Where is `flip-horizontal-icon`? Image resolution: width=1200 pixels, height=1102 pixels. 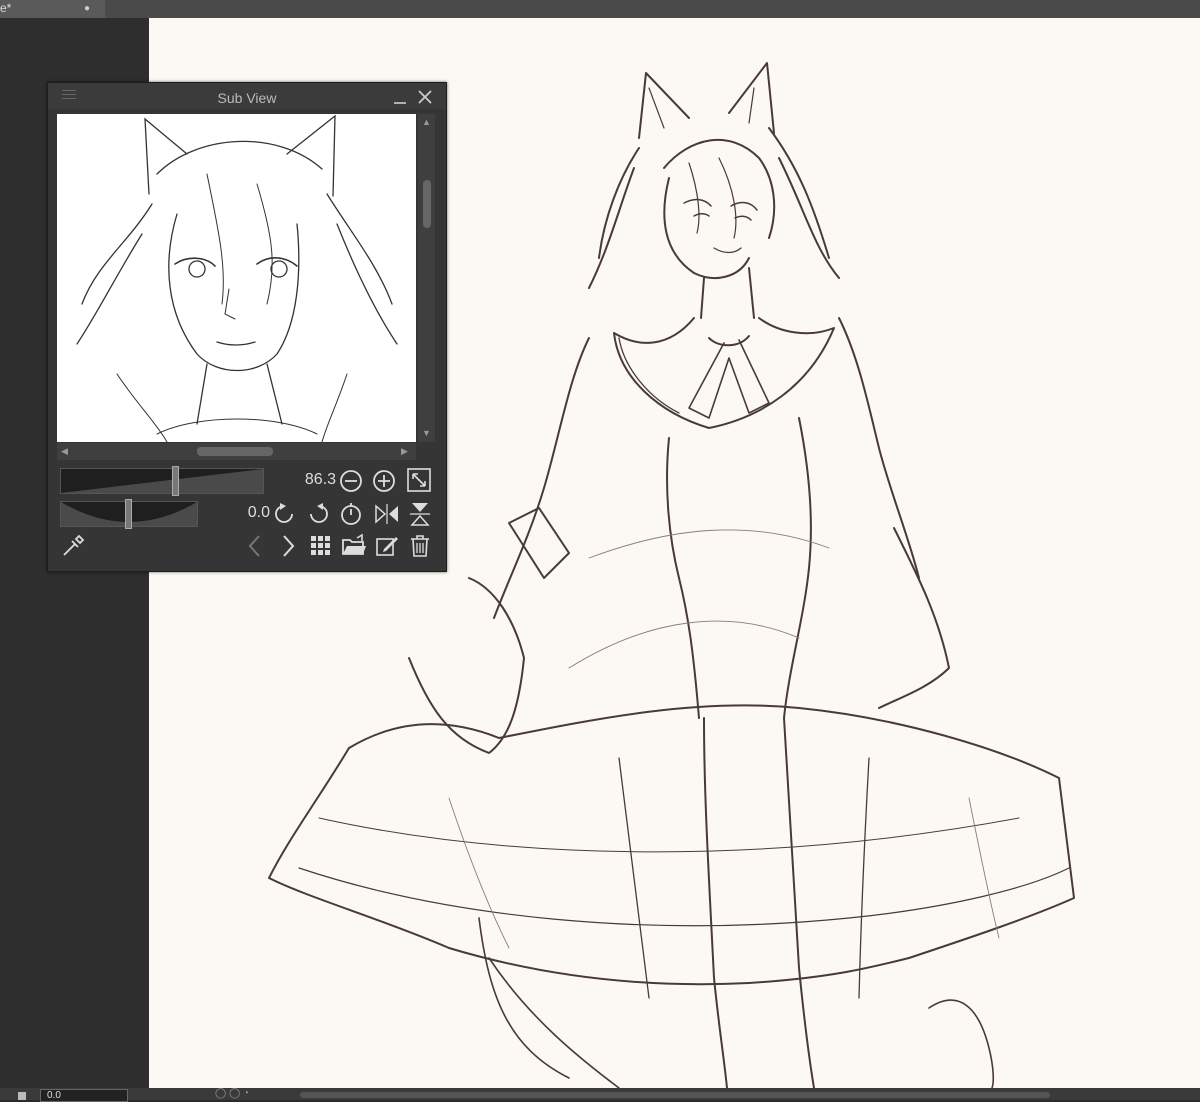 flip-horizontal-icon is located at coordinates (387, 514).